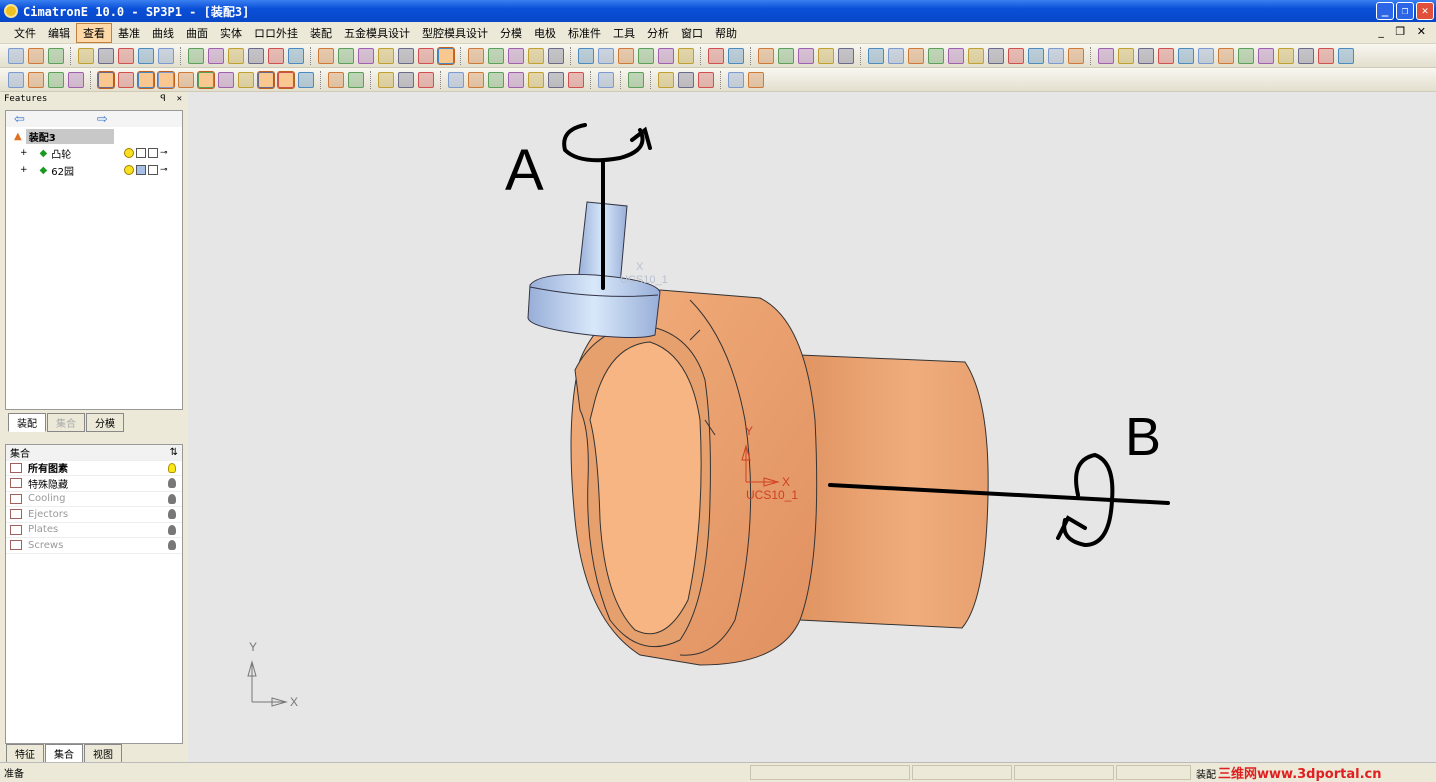 Image resolution: width=1436 pixels, height=782 pixels. What do you see at coordinates (1425, 11) in the screenshot?
I see `close-button: ✕` at bounding box center [1425, 11].